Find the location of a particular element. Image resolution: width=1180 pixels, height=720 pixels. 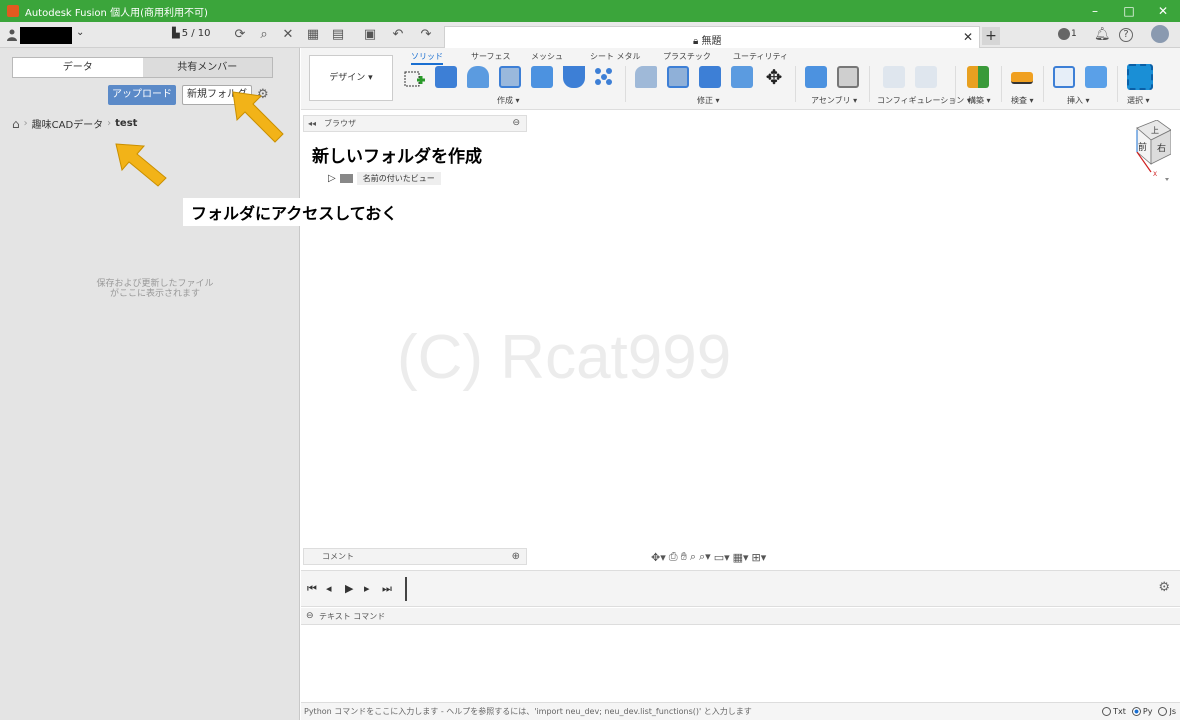

refresh-icon: ⟳ is located at coordinates (240, 35).